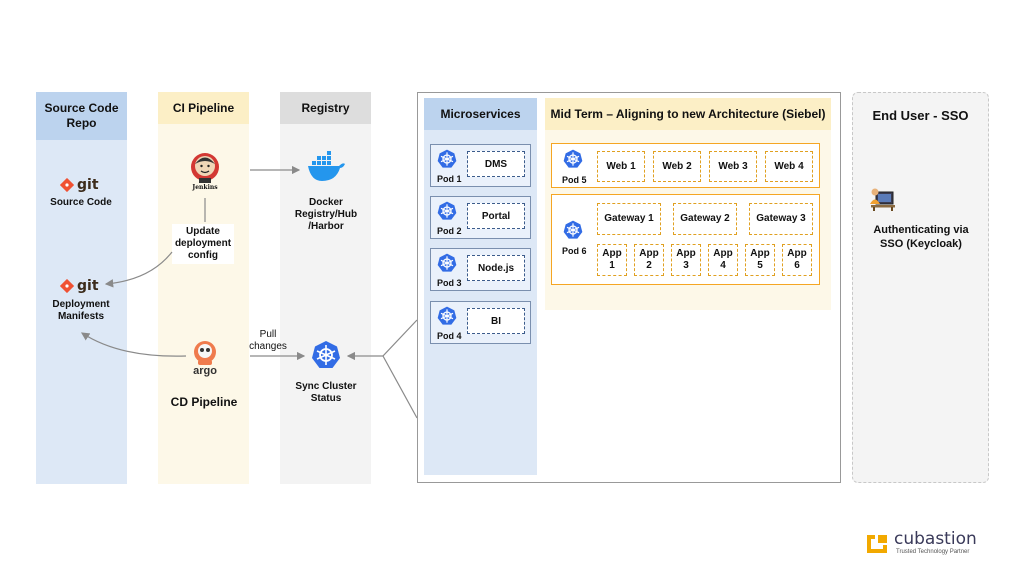 This screenshot has height=576, width=1024. I want to click on pod-name: Pod 4, so click(449, 336).